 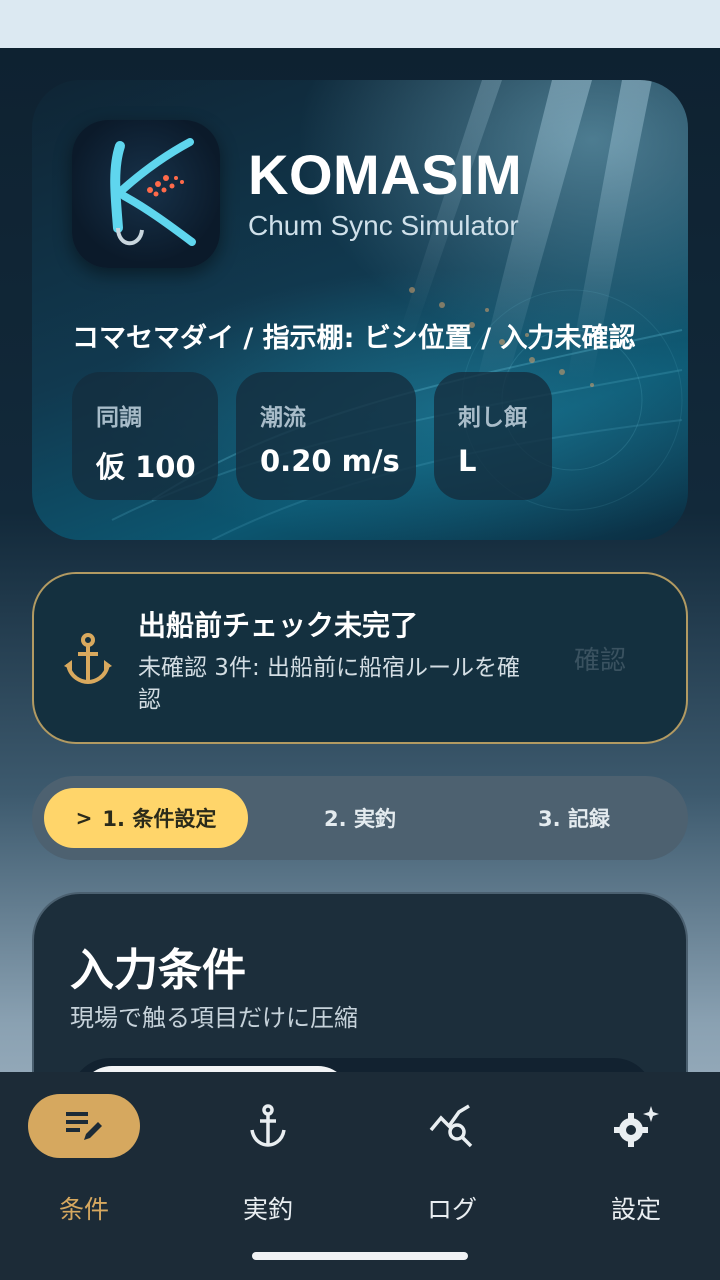 I want to click on settings-sparkle-icon, so click(x=636, y=1126).